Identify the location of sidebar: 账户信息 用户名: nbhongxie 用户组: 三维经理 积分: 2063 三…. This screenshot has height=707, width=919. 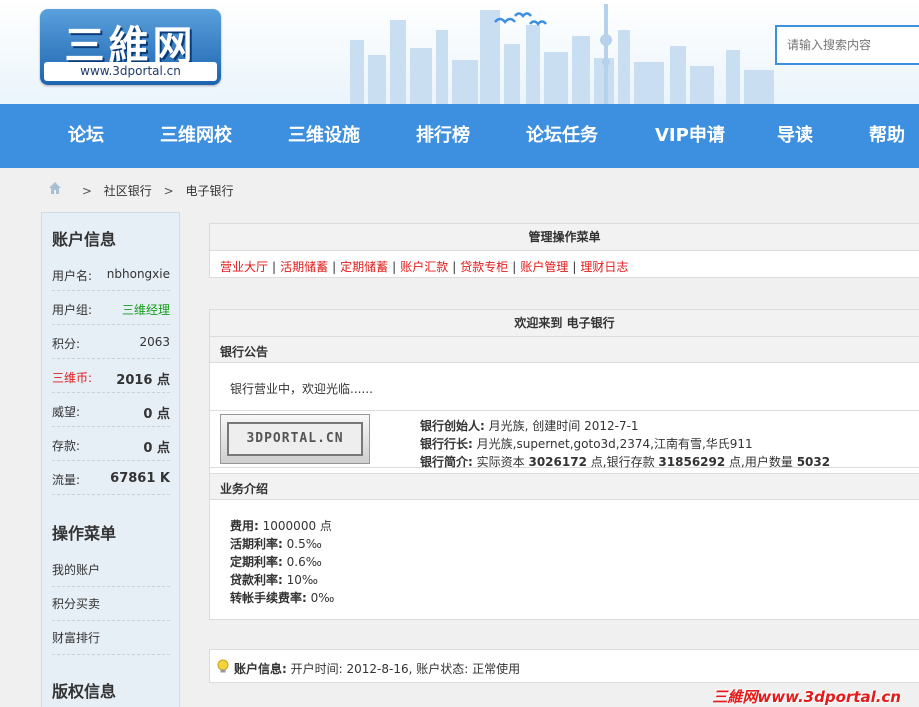
(110, 459).